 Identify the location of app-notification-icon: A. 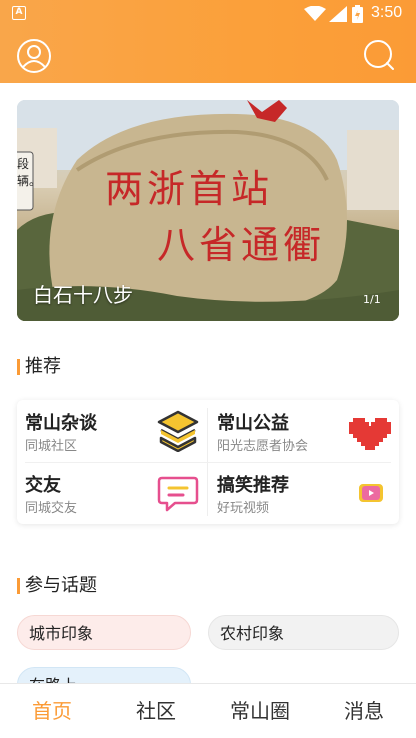
(19, 13).